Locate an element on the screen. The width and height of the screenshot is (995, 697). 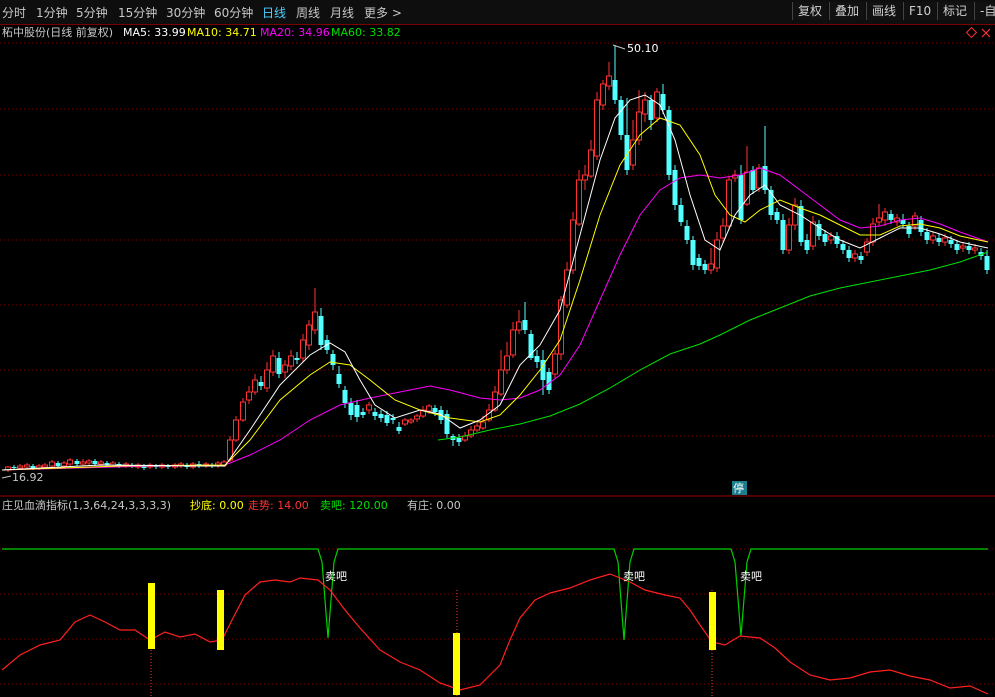
indicator-zhuang-label: 有庄: 0.00 is located at coordinates (434, 505).